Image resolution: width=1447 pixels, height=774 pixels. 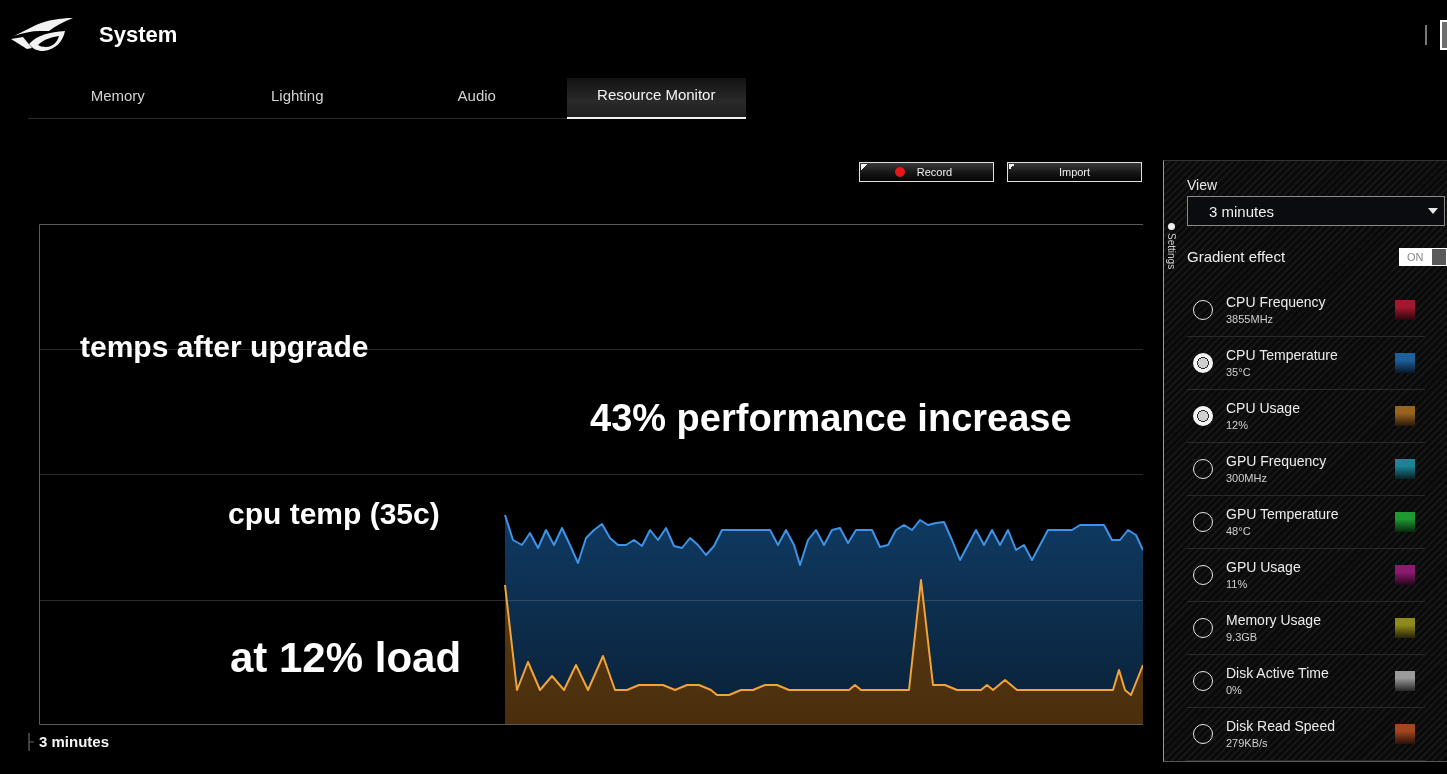 I want to click on metric-item: Disk Read Speed 279KB/s, so click(x=1306, y=734).